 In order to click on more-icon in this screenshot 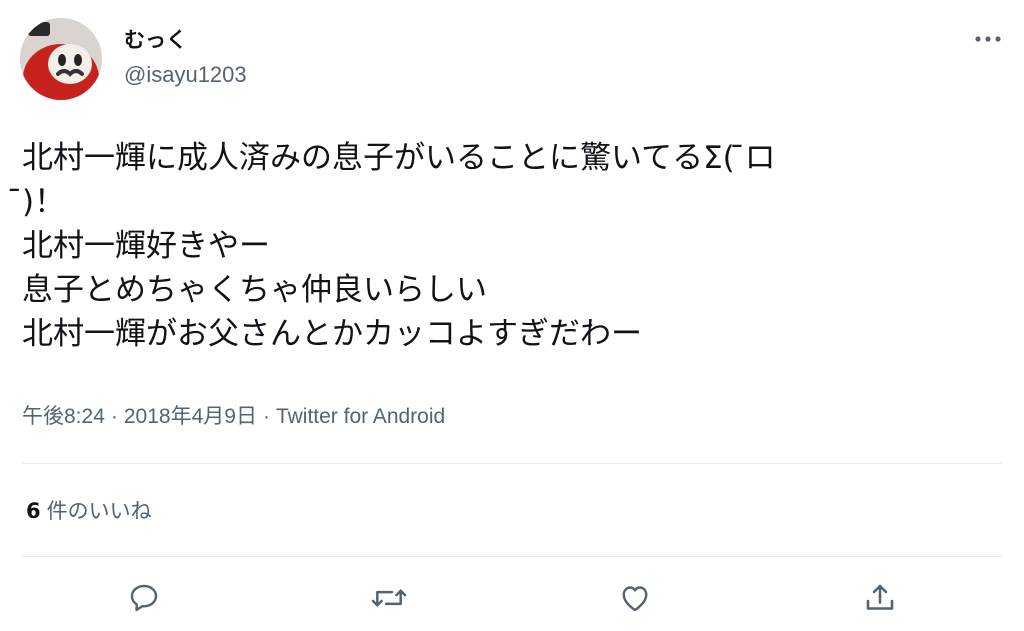, I will do `click(988, 39)`.